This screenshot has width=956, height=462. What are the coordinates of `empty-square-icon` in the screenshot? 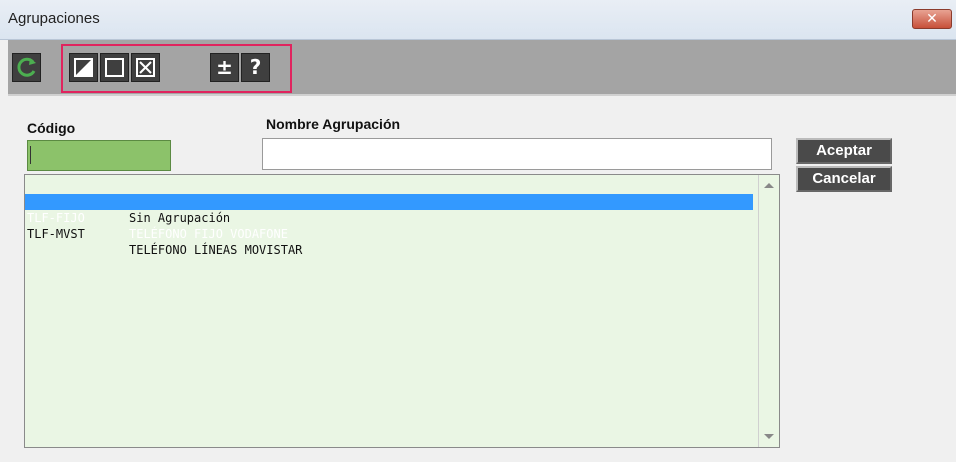 It's located at (114, 67).